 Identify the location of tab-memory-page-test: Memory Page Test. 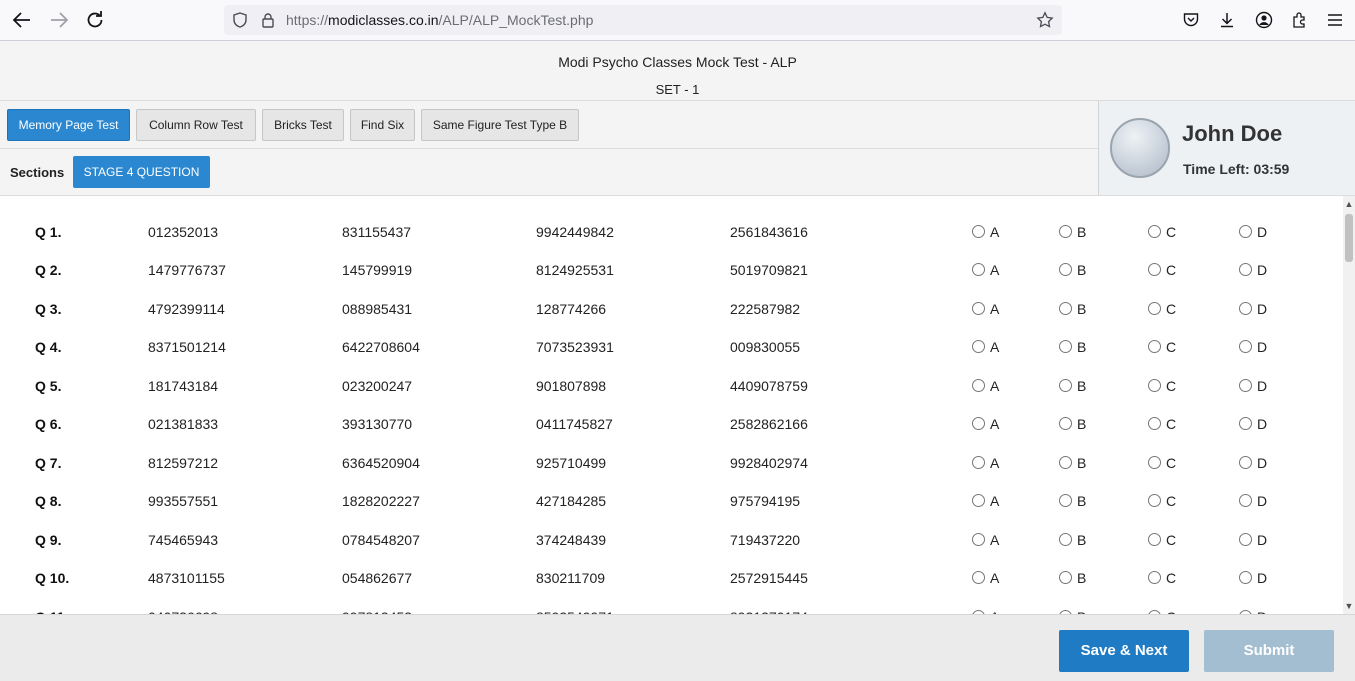
(68, 125).